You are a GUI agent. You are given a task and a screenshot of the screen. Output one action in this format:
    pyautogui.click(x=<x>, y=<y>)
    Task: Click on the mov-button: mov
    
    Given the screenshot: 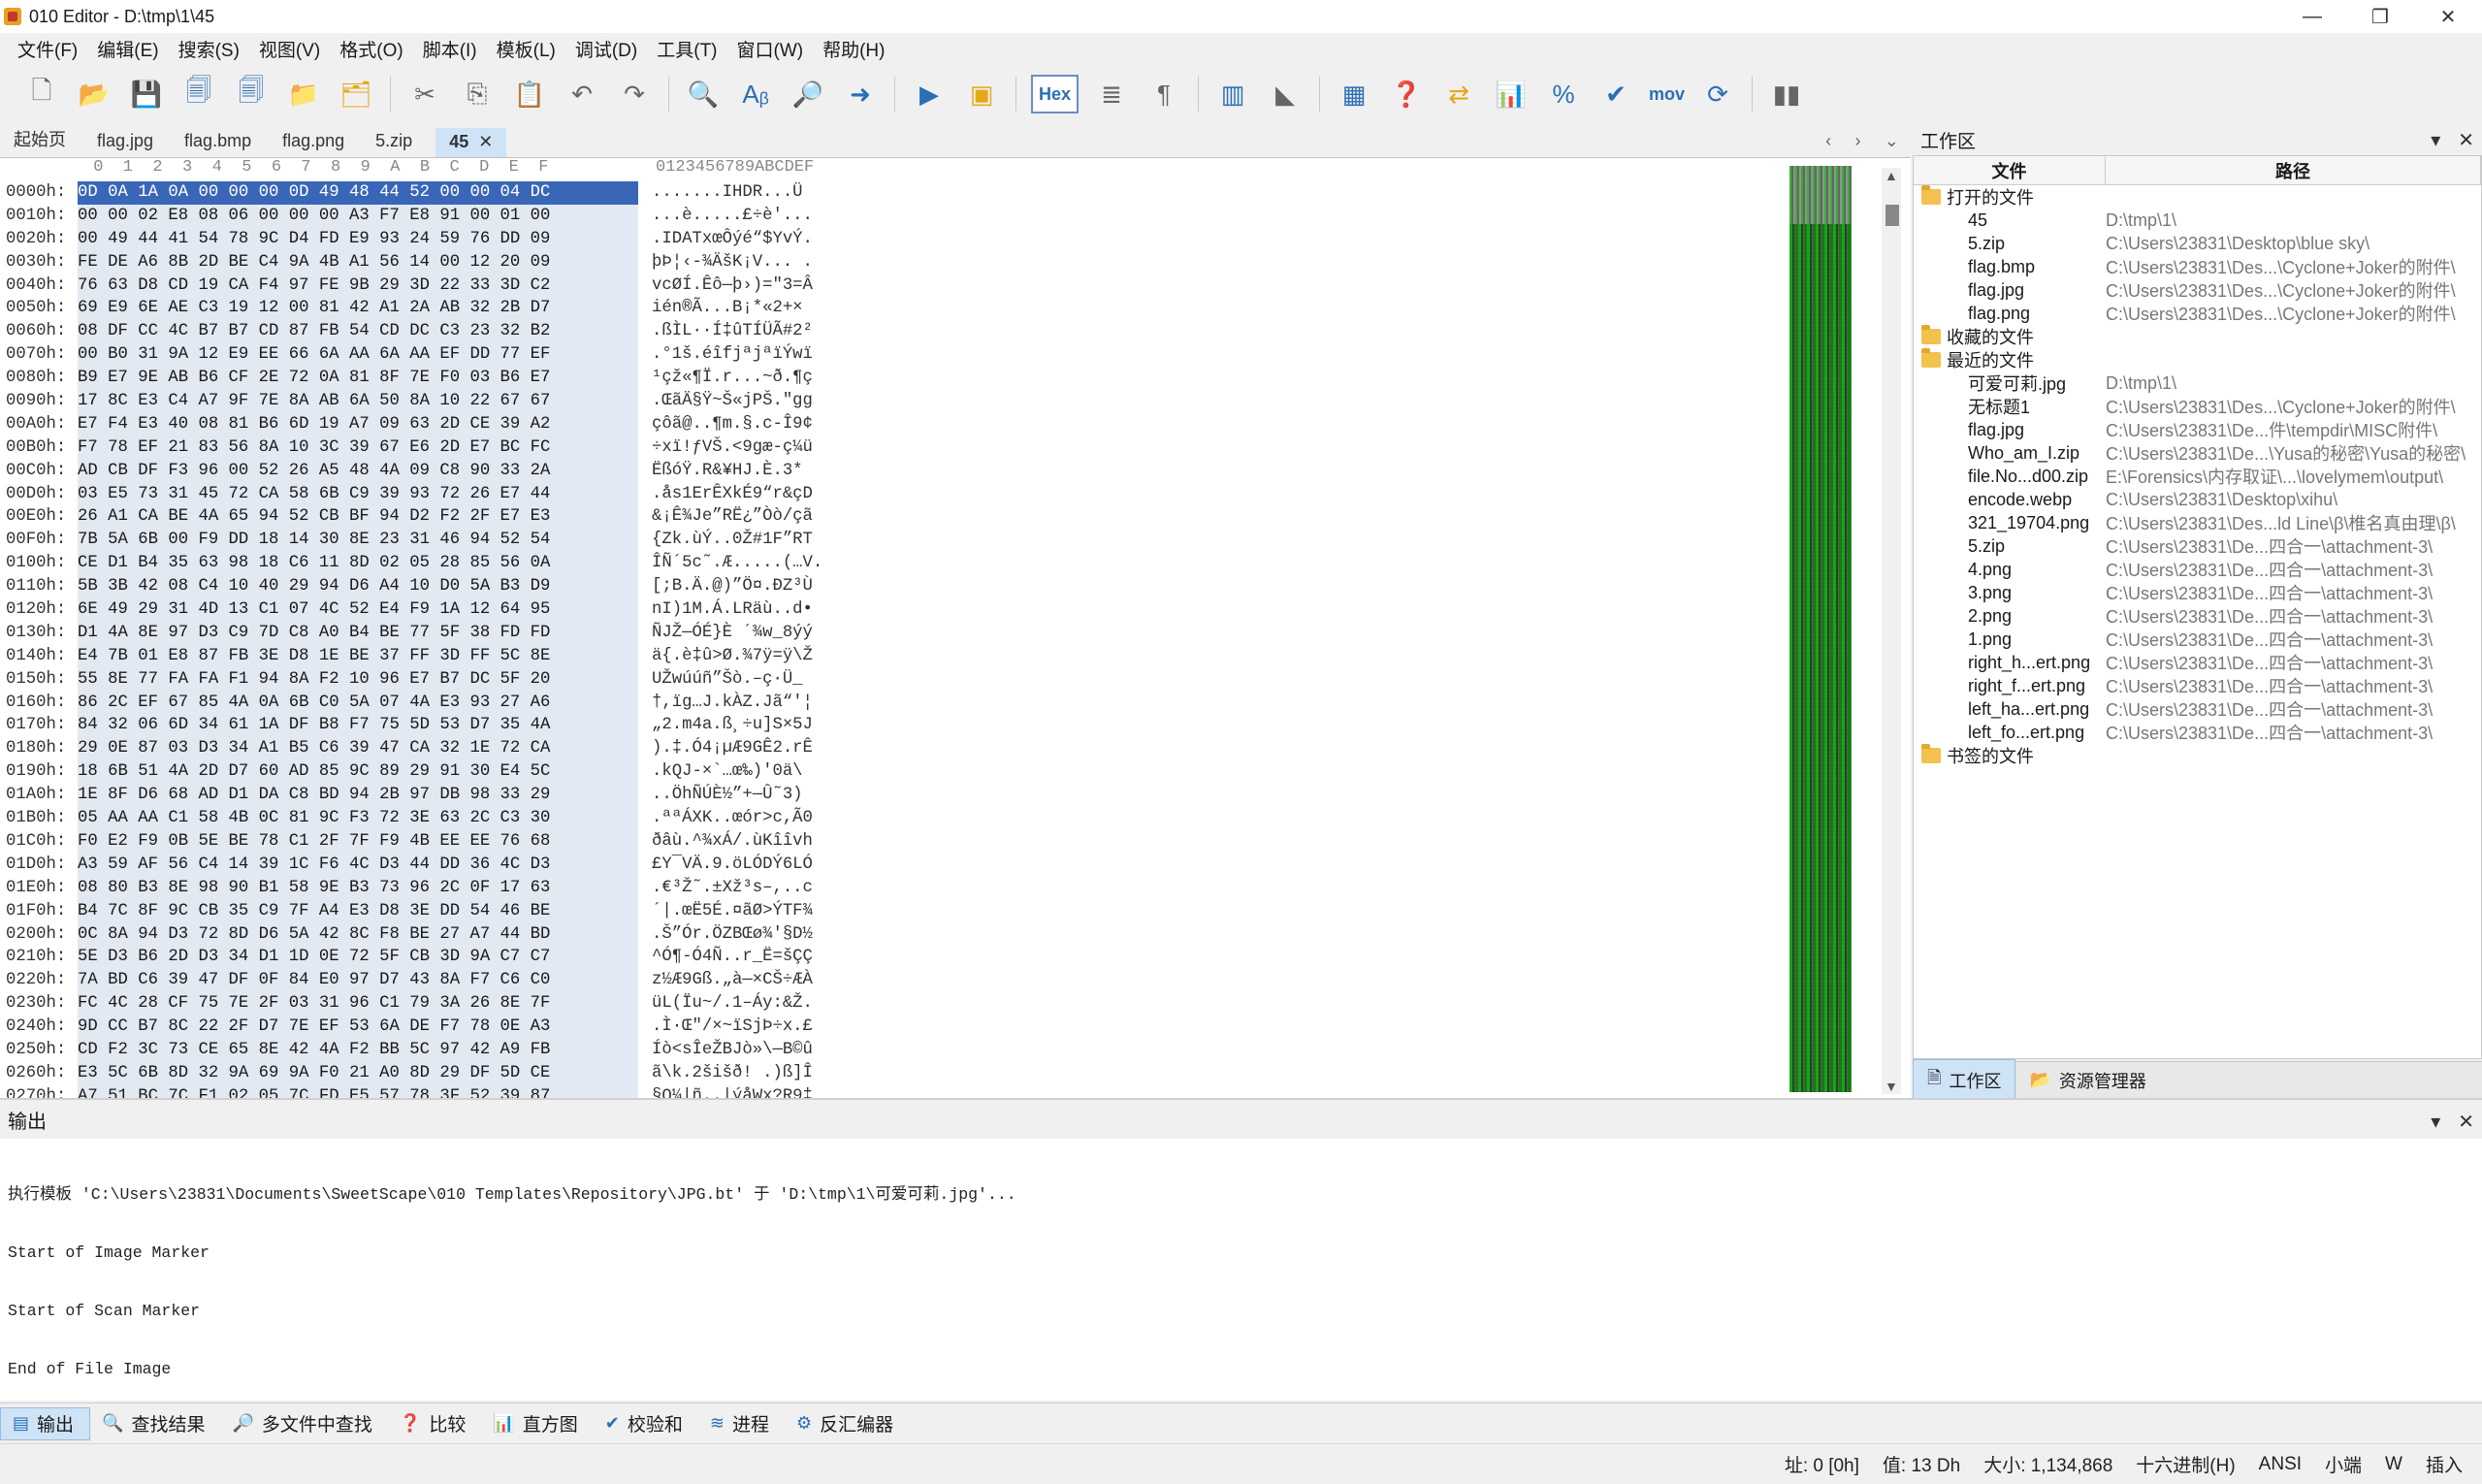 What is the action you would take?
    pyautogui.click(x=1667, y=94)
    